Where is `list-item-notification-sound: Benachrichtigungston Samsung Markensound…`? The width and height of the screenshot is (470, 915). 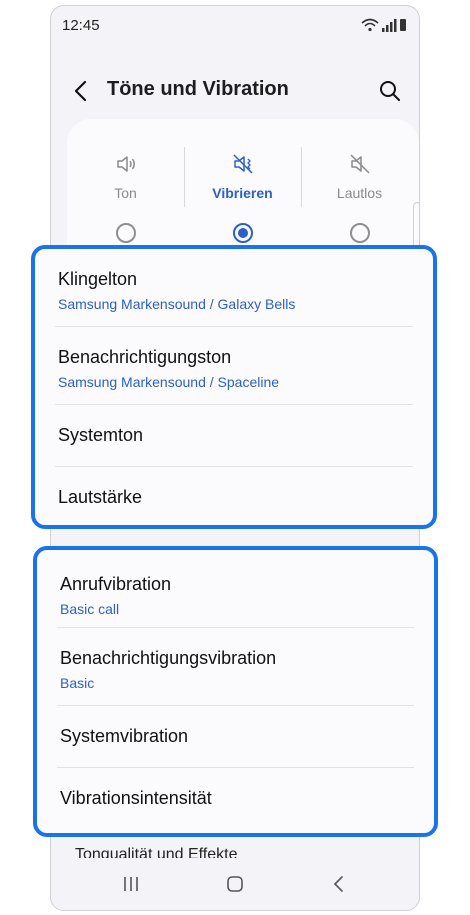
list-item-notification-sound: Benachrichtigungston Samsung Markensound… is located at coordinates (234, 366).